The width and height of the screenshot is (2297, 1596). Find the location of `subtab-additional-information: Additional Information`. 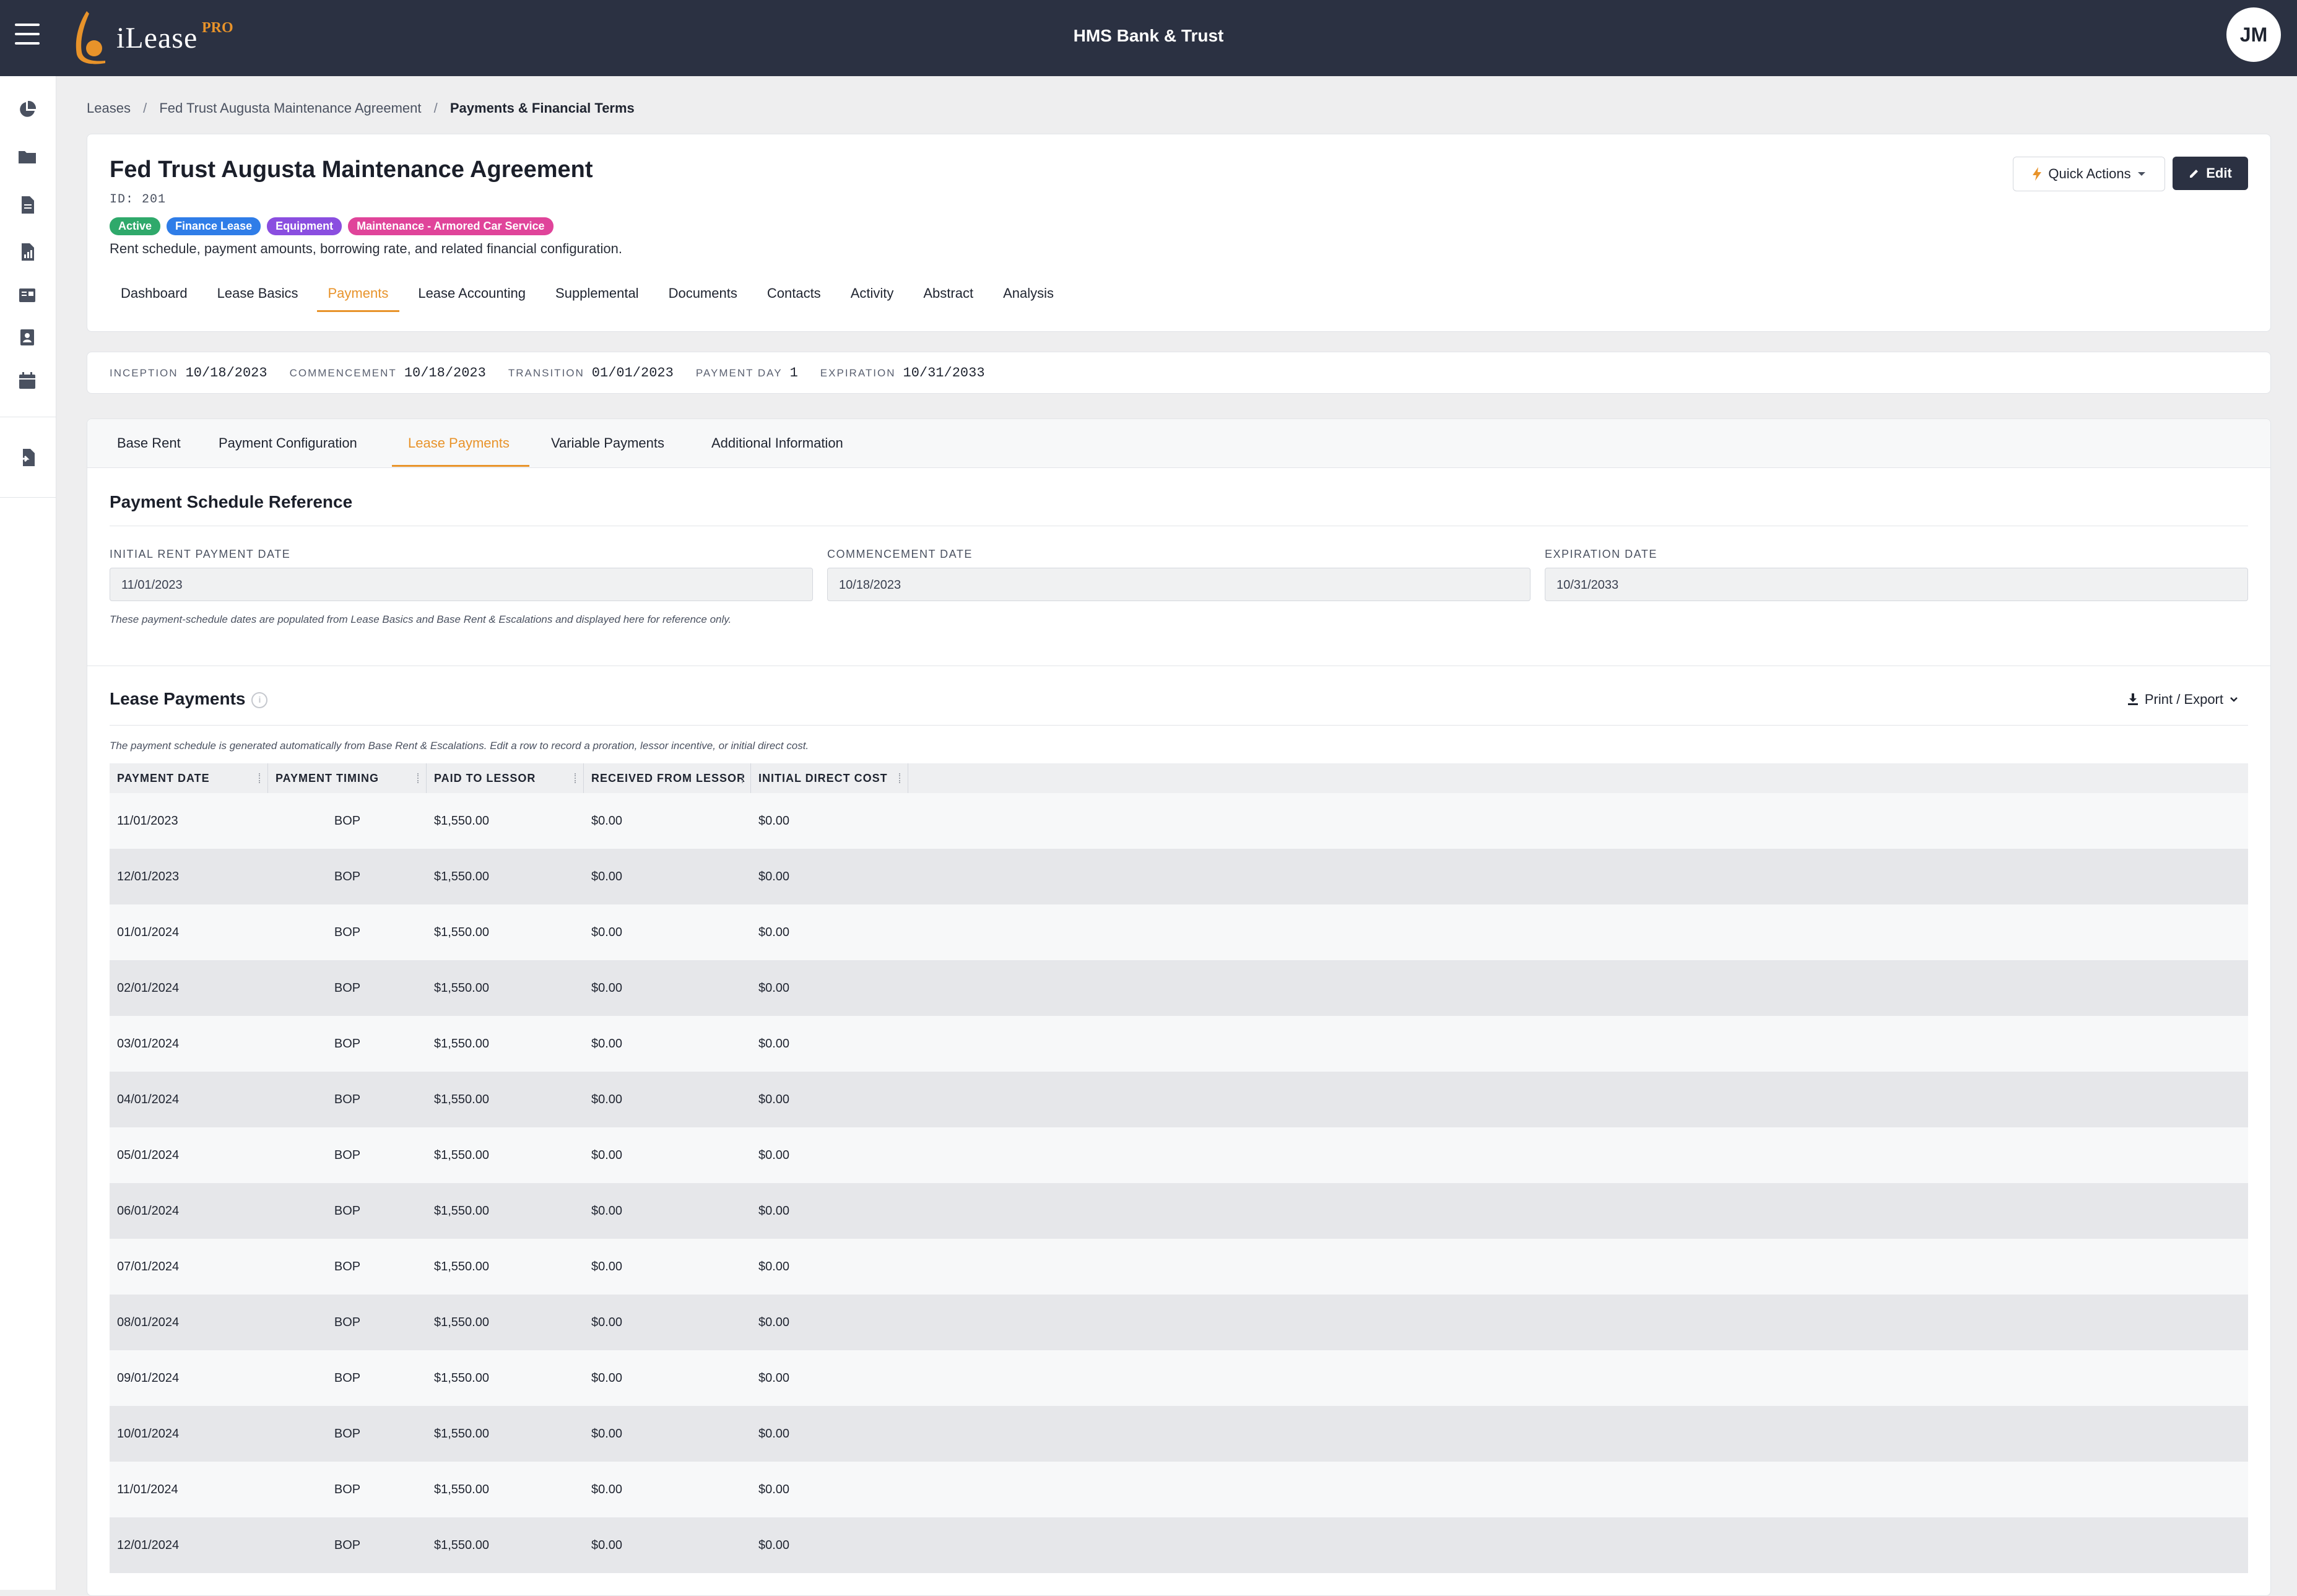

subtab-additional-information: Additional Information is located at coordinates (777, 443).